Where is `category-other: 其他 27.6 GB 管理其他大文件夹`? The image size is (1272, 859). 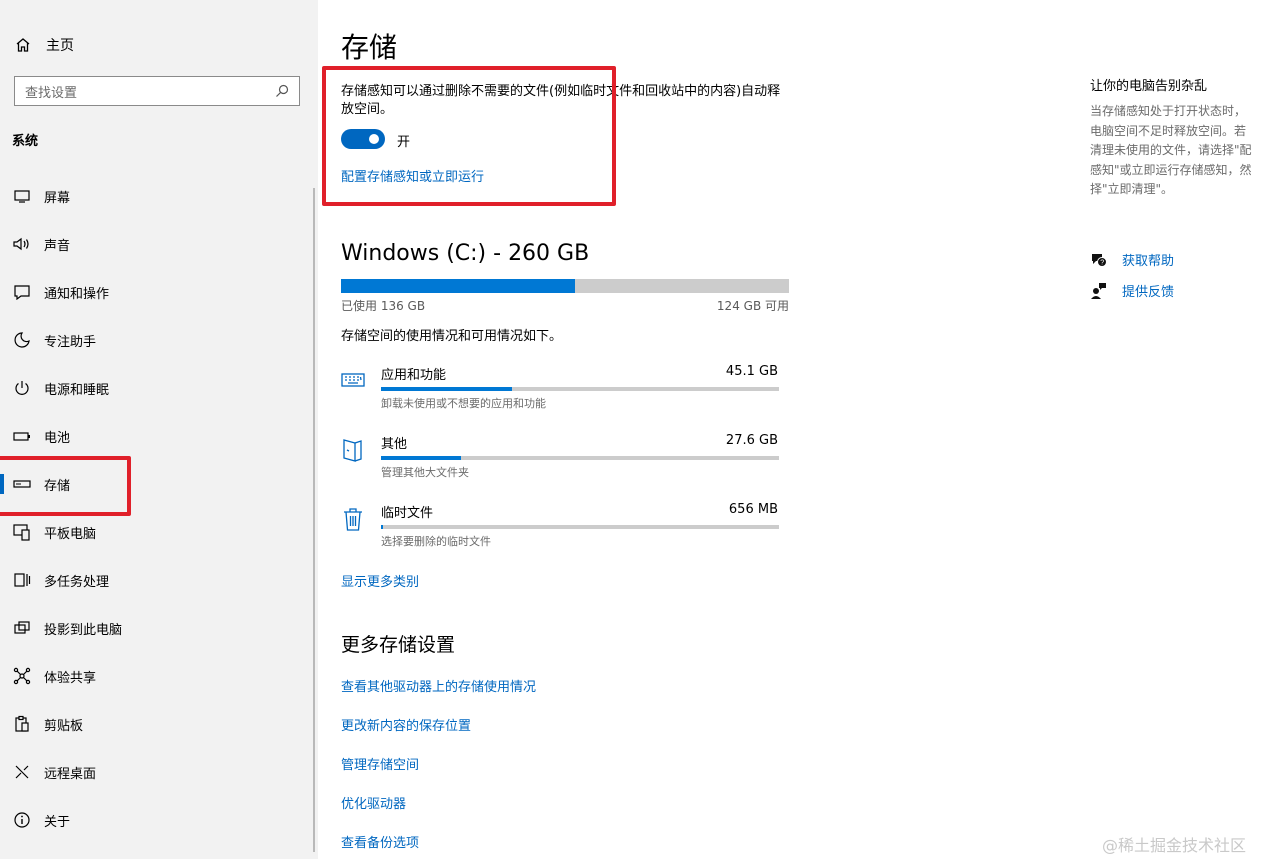 category-other: 其他 27.6 GB 管理其他大文件夹 is located at coordinates (561, 463).